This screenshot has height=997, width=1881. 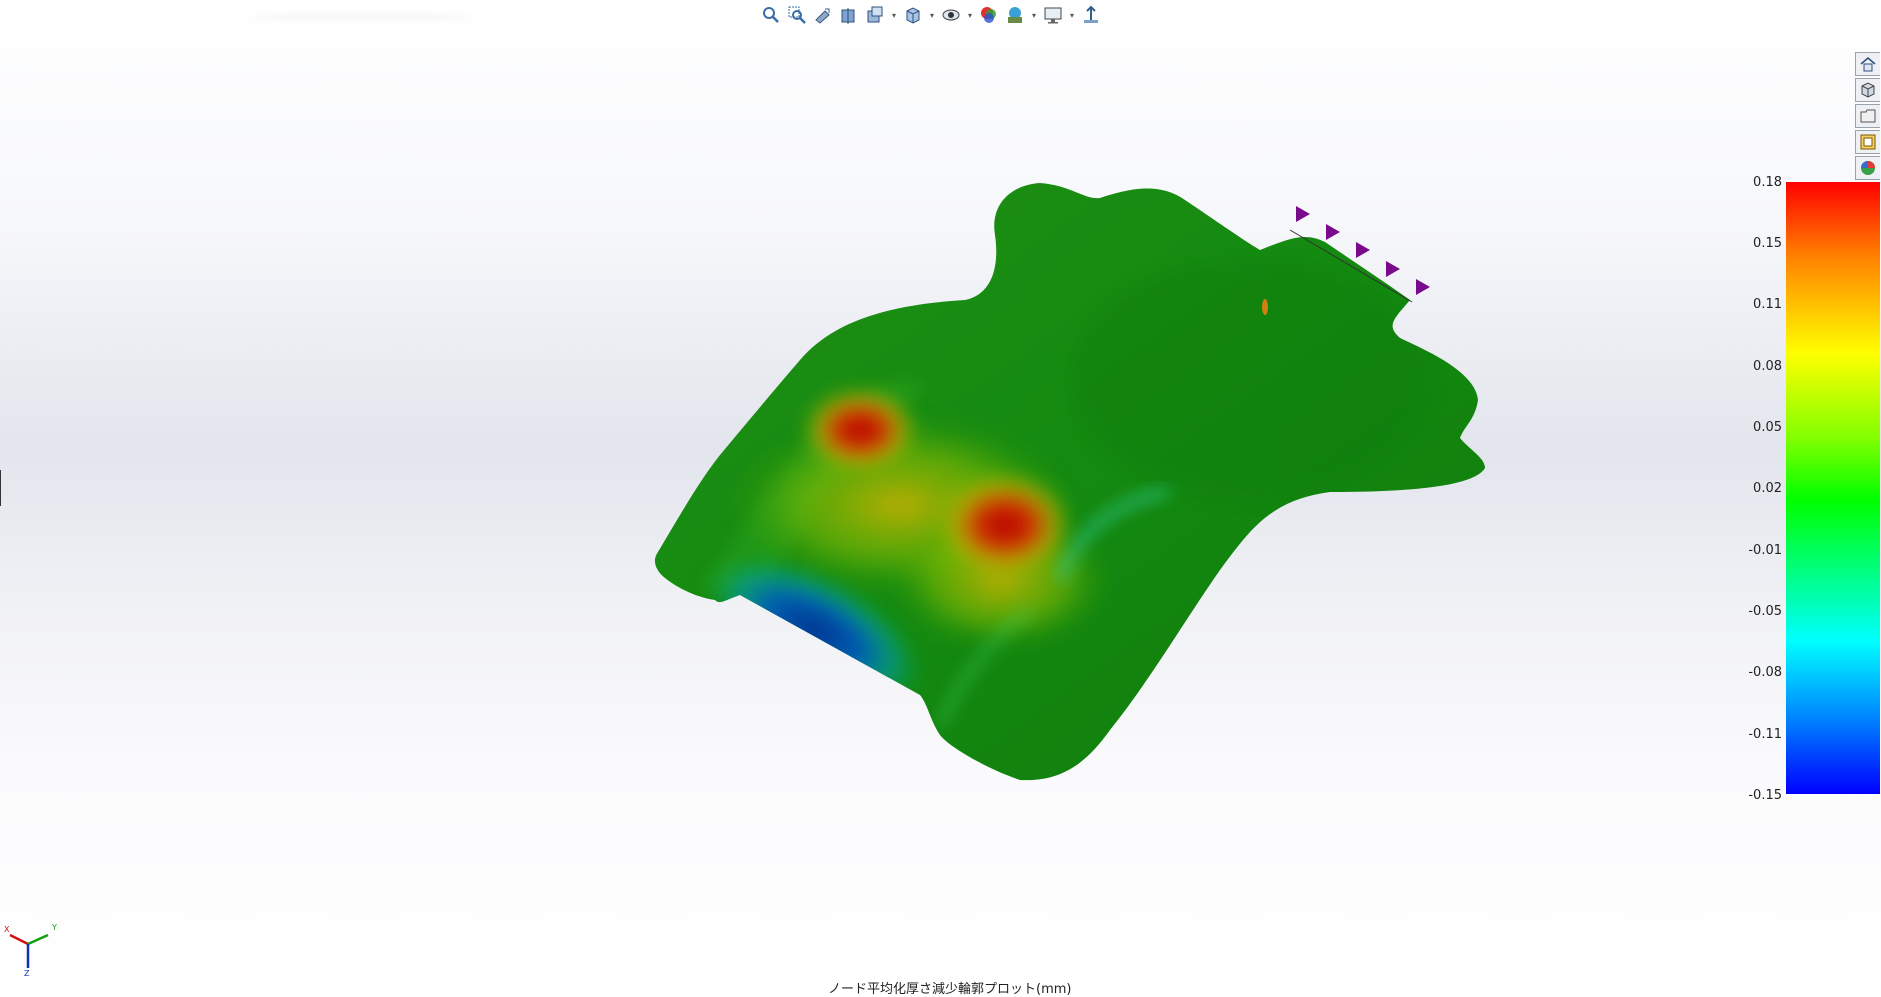 I want to click on legend-label: 0.05, so click(x=1767, y=427).